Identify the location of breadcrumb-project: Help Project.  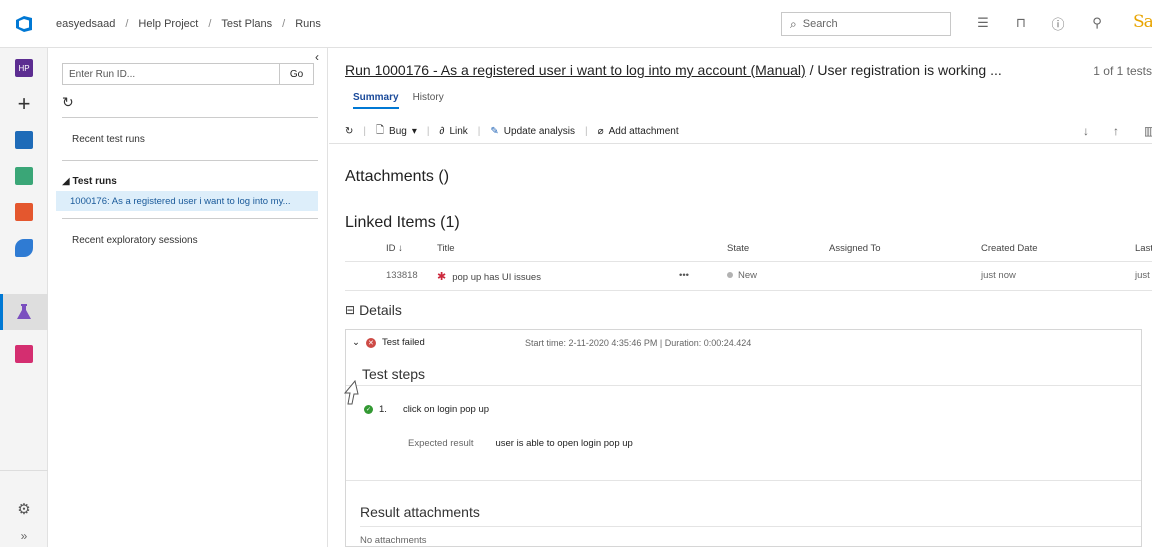
(168, 24).